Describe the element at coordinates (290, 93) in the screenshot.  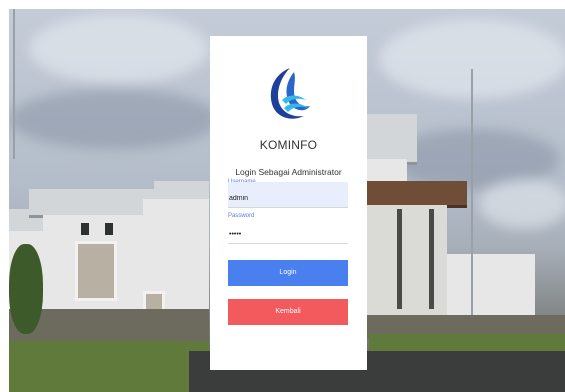
I see `kominfo-logo-icon` at that location.